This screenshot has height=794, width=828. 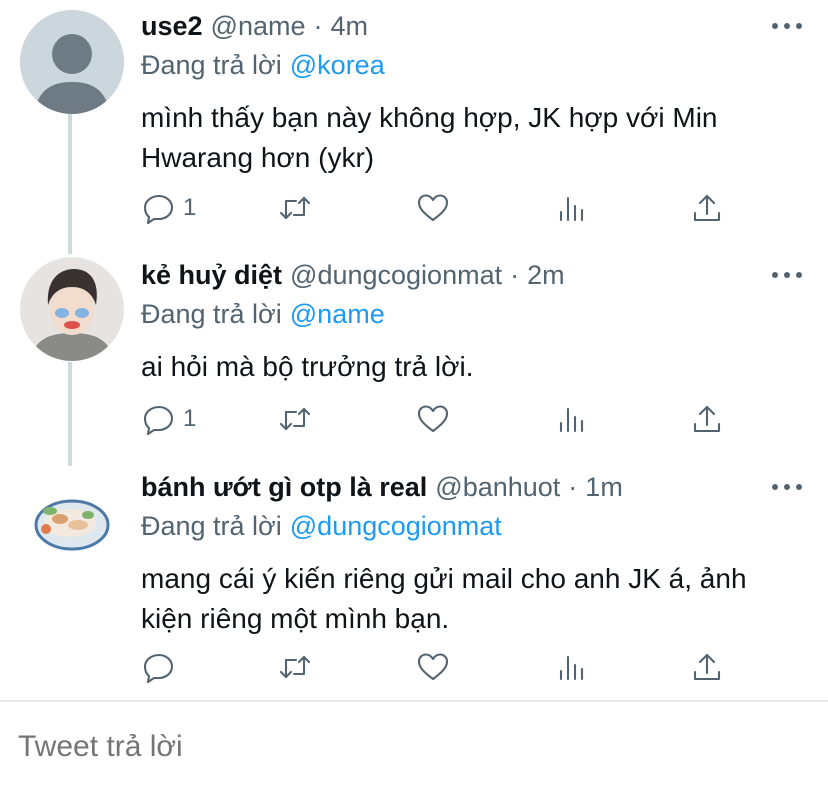 I want to click on display-name: bánh ướt gì otp là real, so click(x=284, y=487).